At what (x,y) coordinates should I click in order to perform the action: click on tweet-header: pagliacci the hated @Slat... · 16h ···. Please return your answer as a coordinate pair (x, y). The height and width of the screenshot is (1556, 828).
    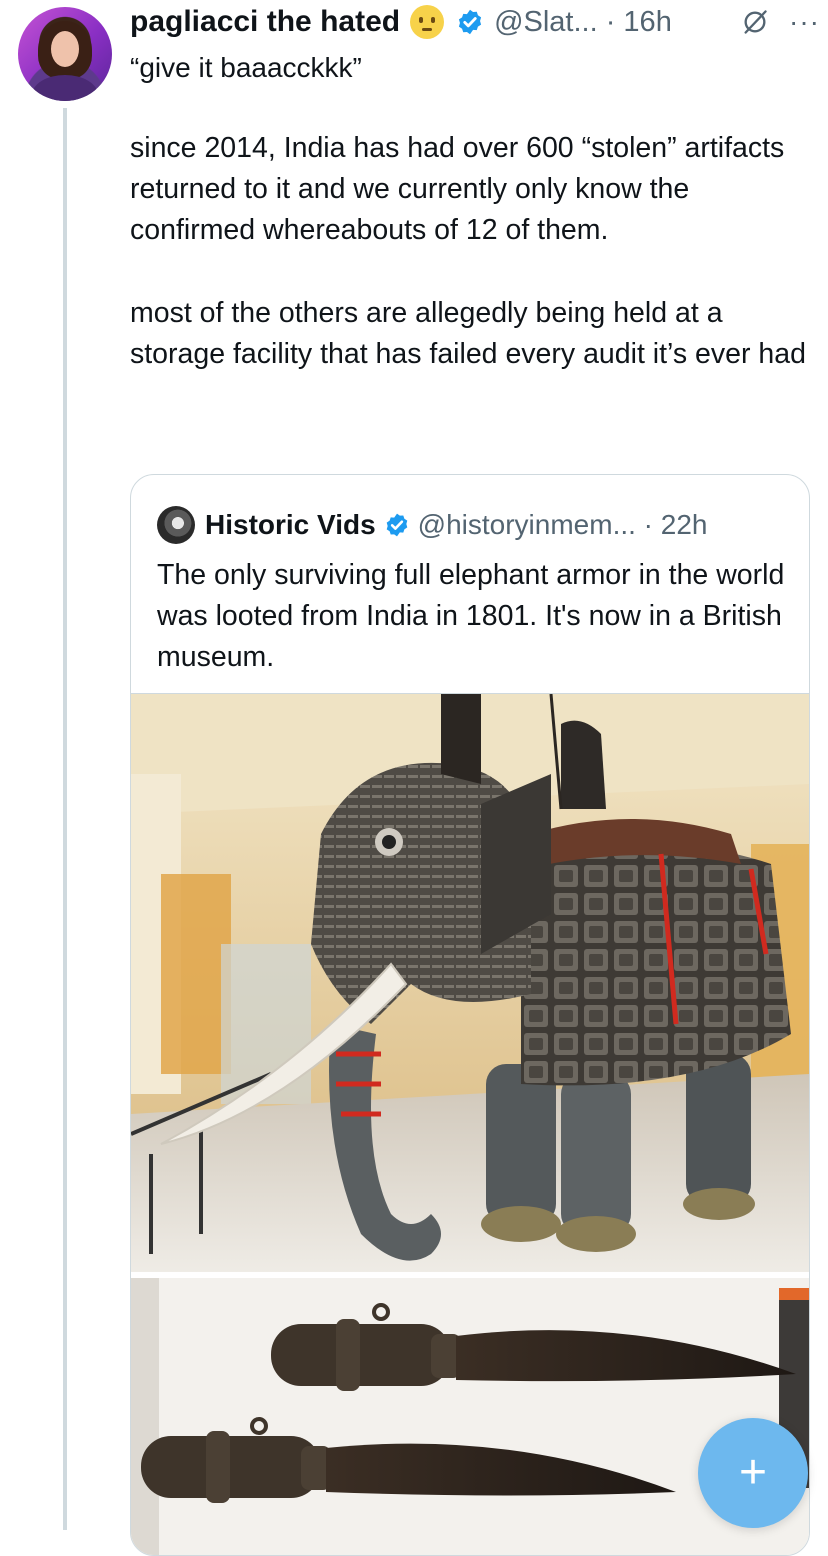
    Looking at the image, I should click on (475, 22).